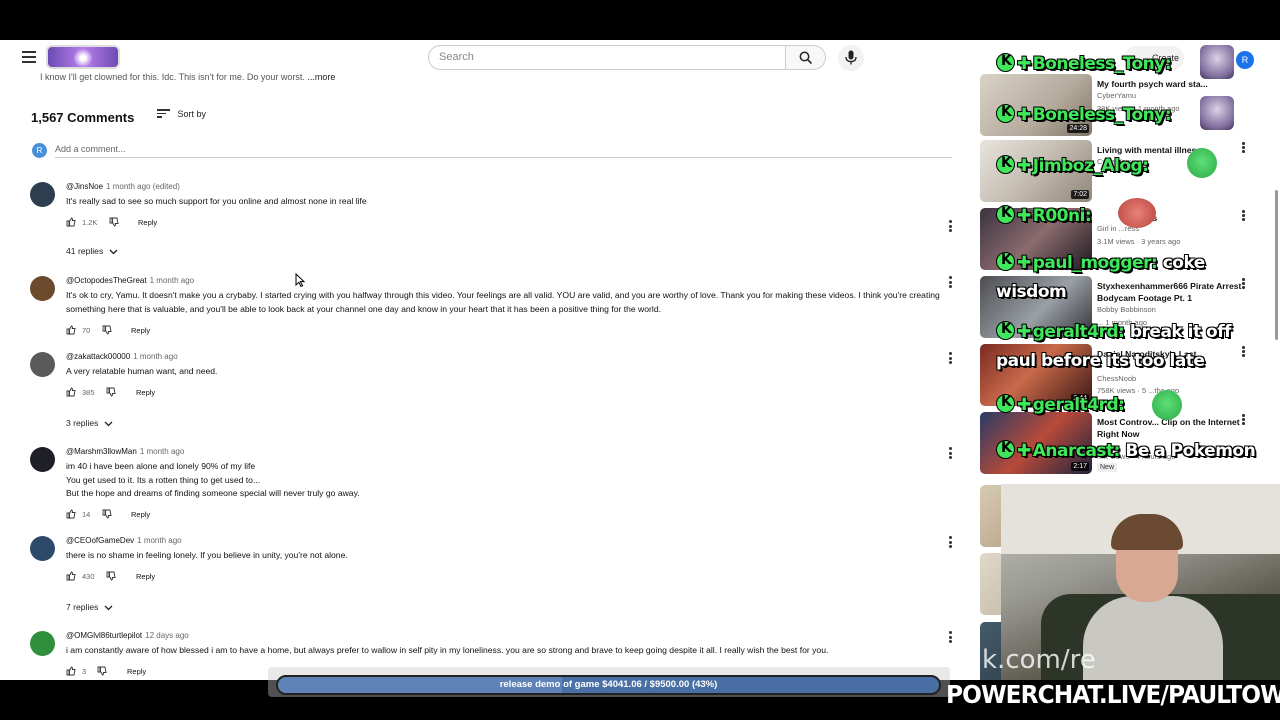 This screenshot has width=1280, height=720. Describe the element at coordinates (100, 540) in the screenshot. I see `comment-author: @CEOofGameDev` at that location.